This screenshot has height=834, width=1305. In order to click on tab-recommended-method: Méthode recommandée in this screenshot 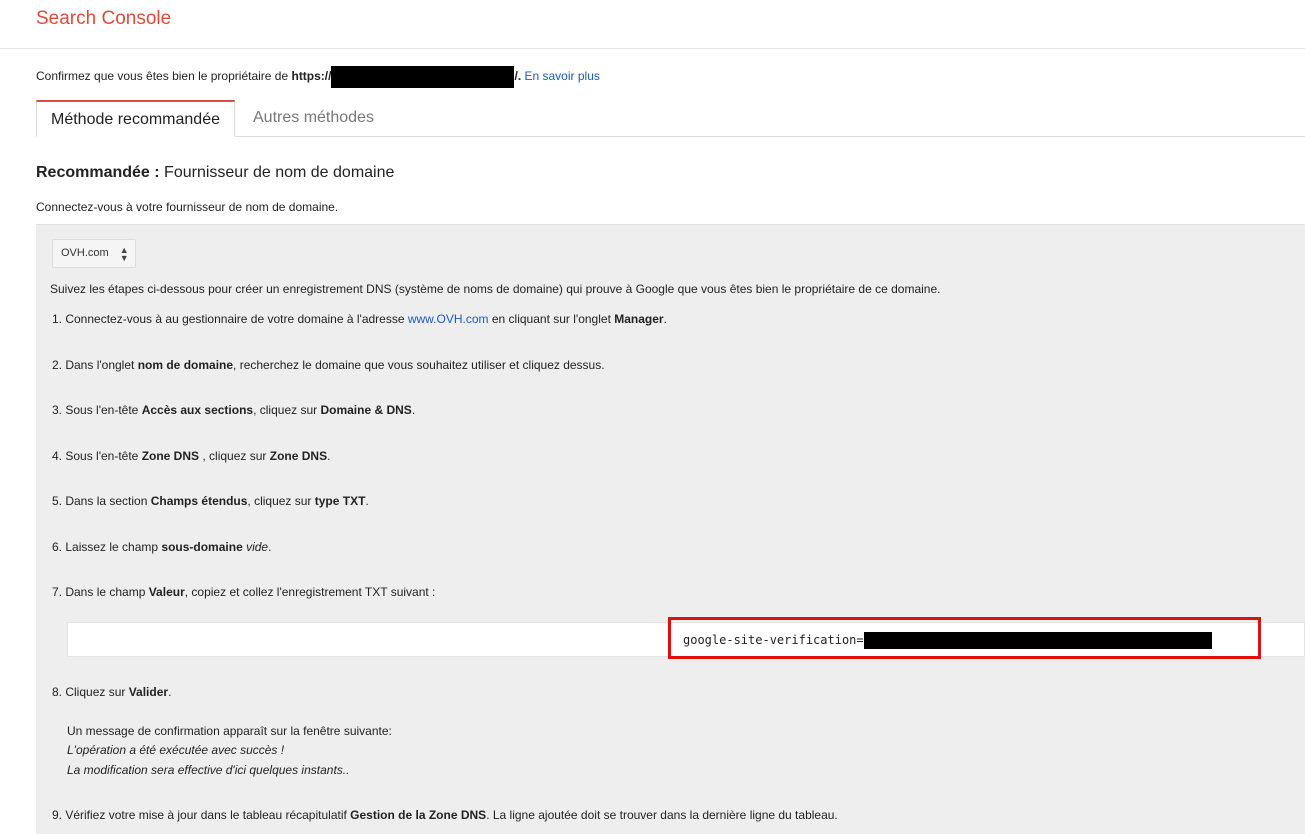, I will do `click(135, 118)`.